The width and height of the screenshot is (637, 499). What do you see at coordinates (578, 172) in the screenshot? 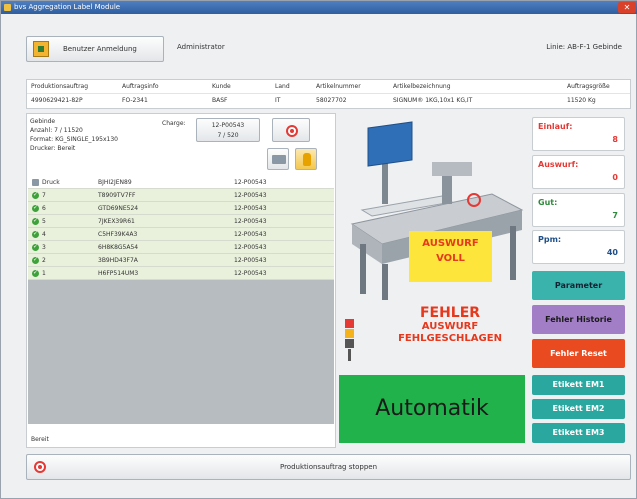
I see `counter-auswurf: Auswurf: 0` at bounding box center [578, 172].